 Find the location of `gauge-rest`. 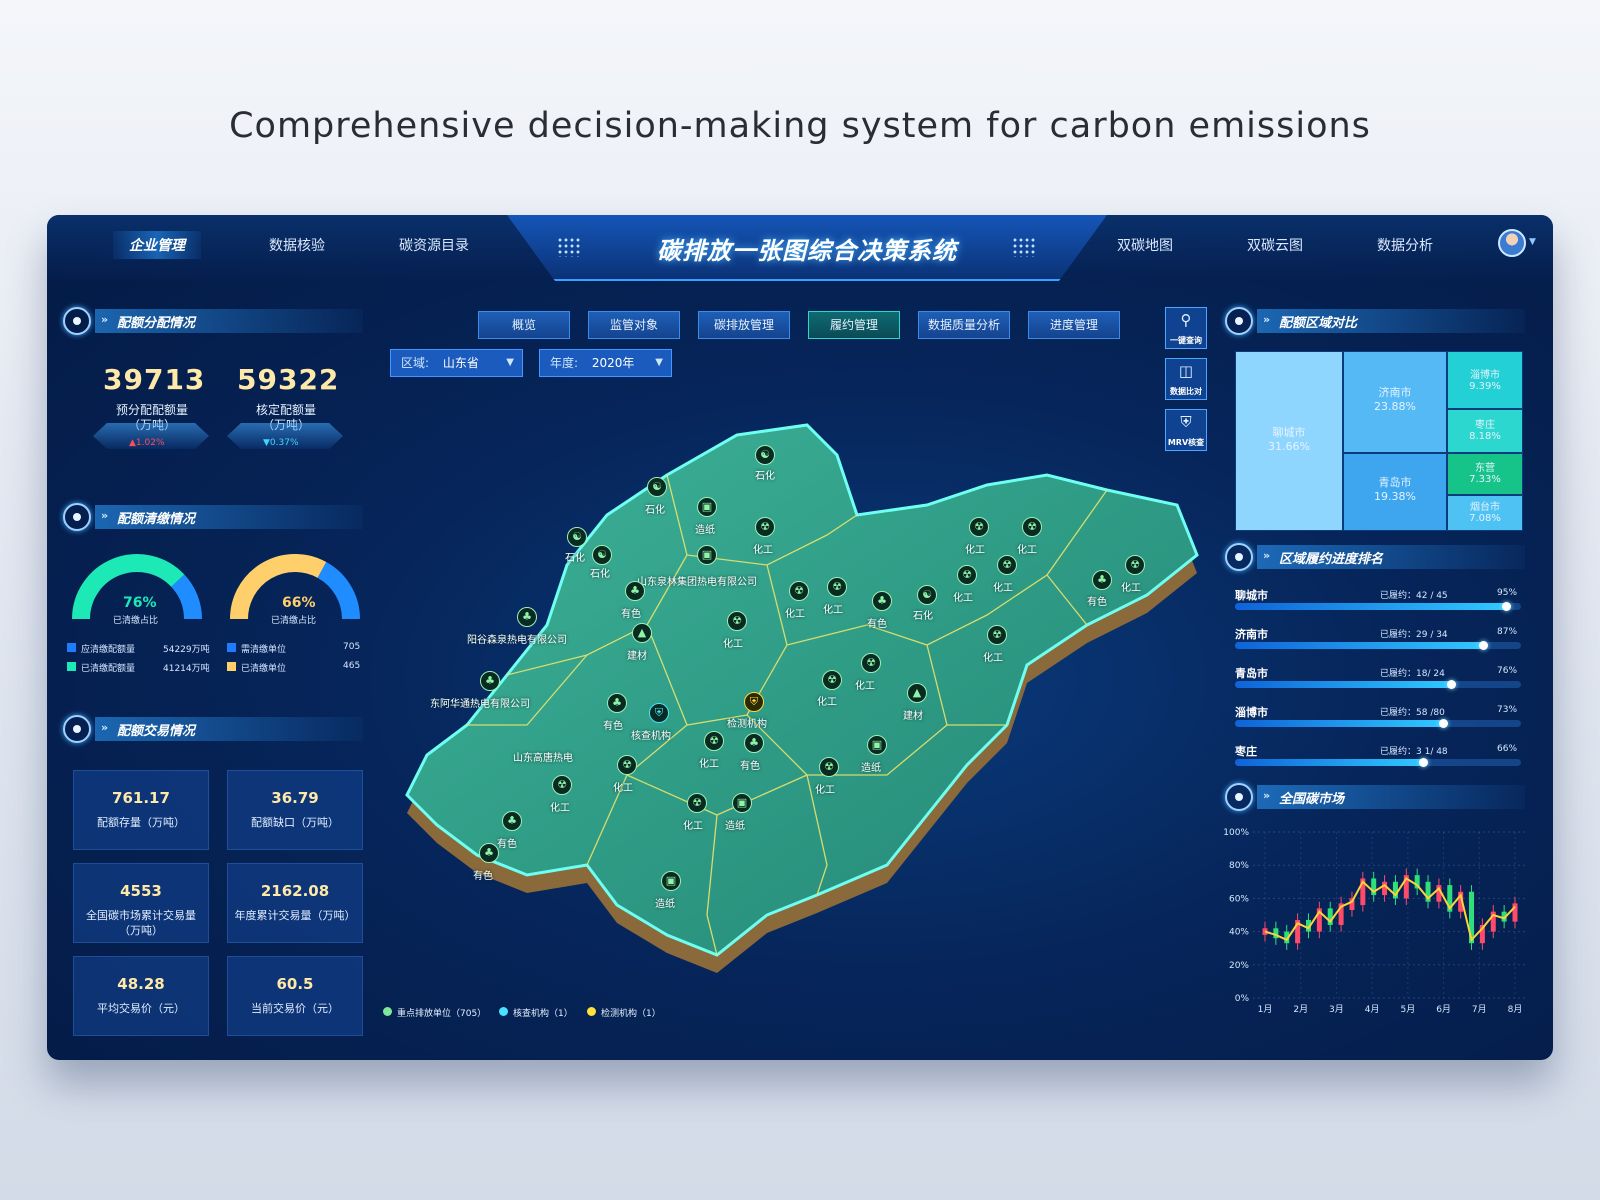

gauge-rest is located at coordinates (338, 591).